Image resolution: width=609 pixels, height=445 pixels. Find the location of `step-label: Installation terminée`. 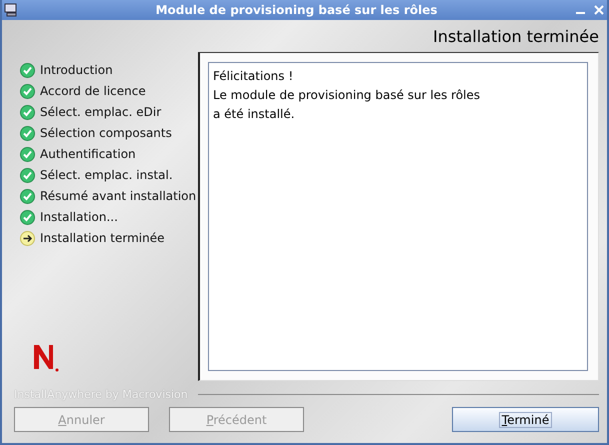

step-label: Installation terminée is located at coordinates (102, 238).